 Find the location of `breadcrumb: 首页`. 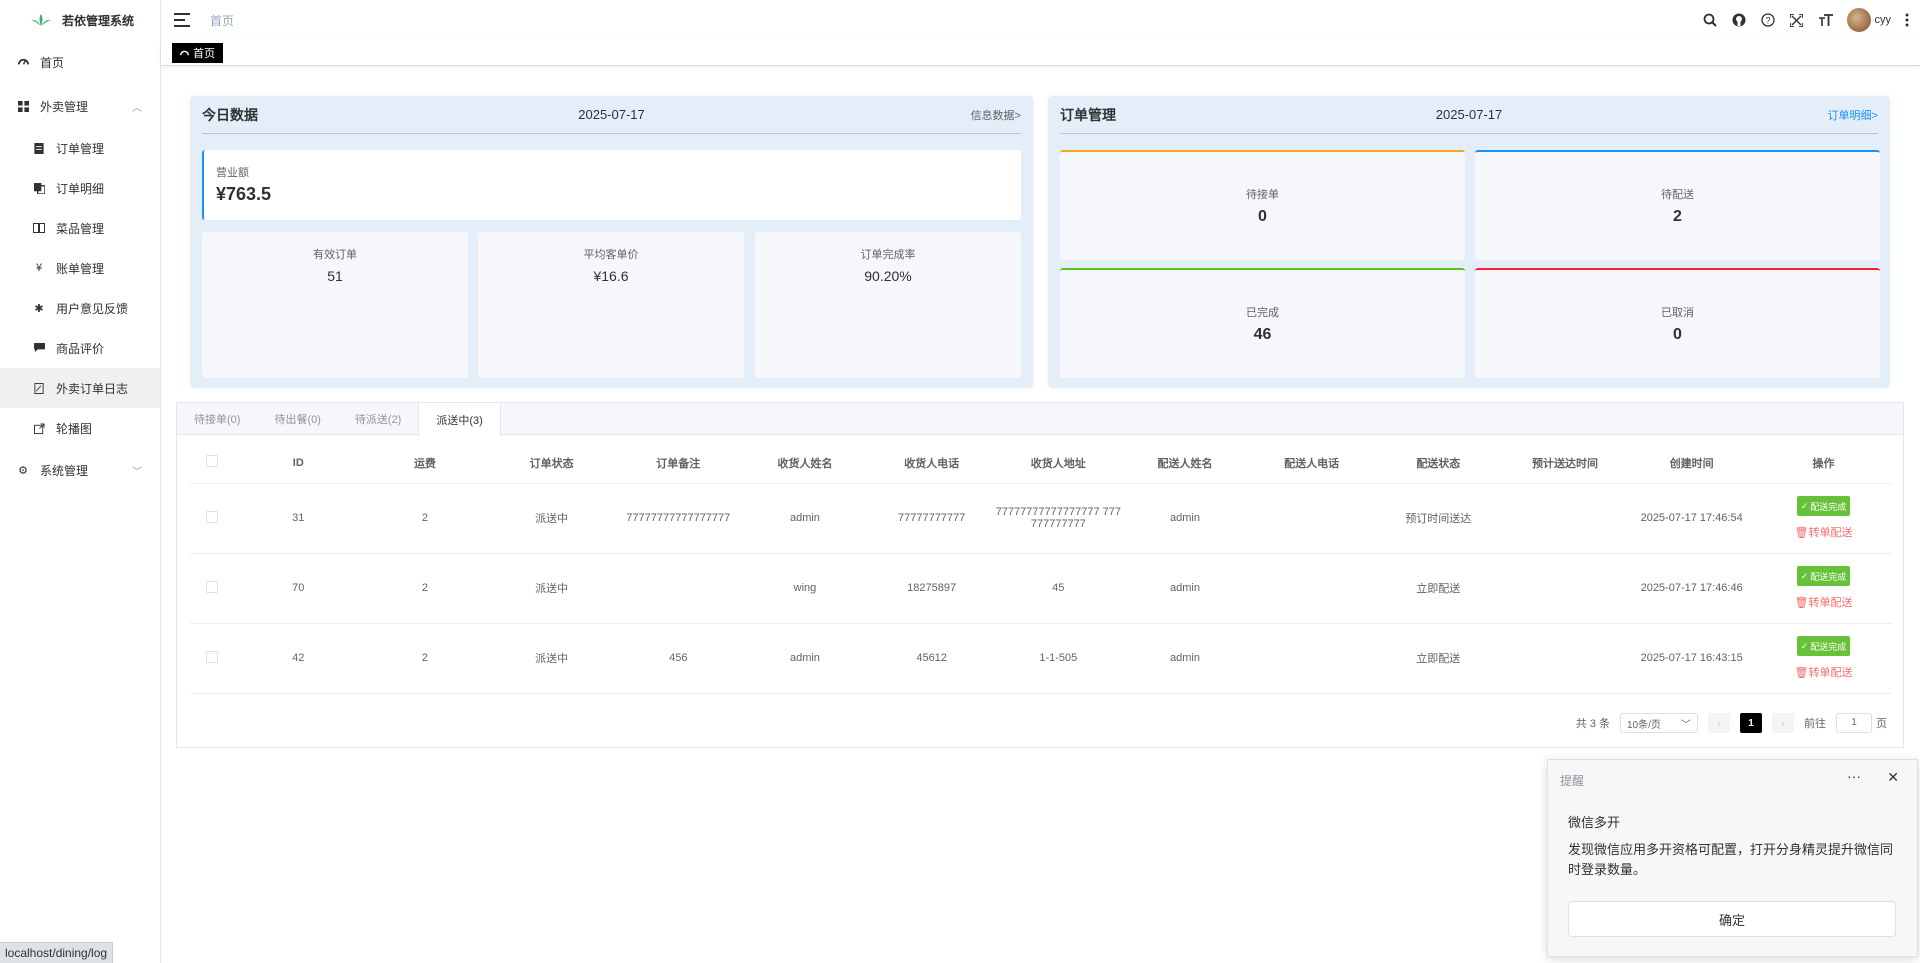

breadcrumb: 首页 is located at coordinates (222, 20).